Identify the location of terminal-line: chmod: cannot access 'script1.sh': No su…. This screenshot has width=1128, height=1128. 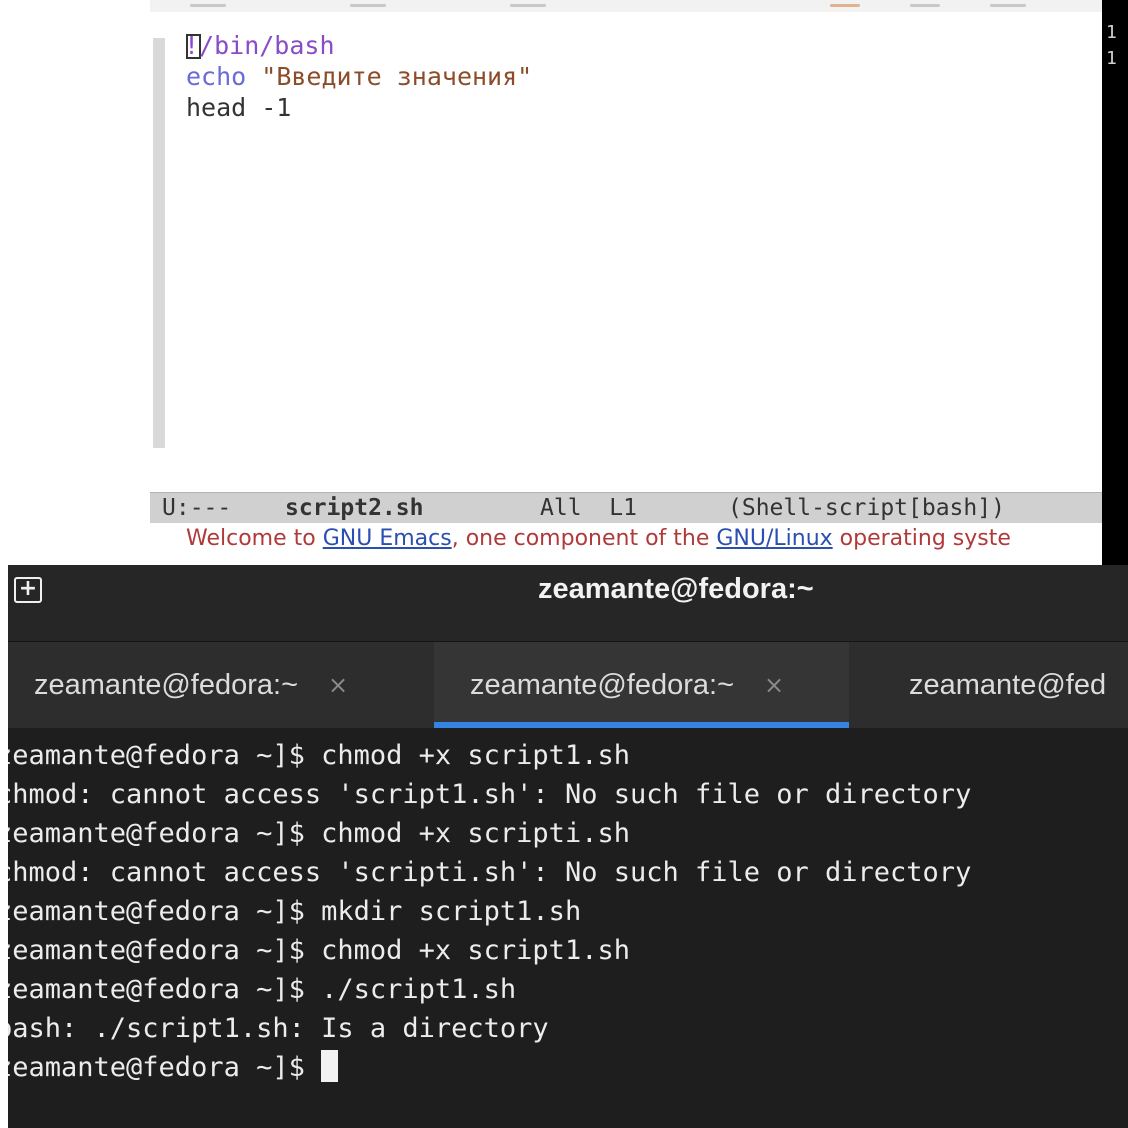
(568, 794).